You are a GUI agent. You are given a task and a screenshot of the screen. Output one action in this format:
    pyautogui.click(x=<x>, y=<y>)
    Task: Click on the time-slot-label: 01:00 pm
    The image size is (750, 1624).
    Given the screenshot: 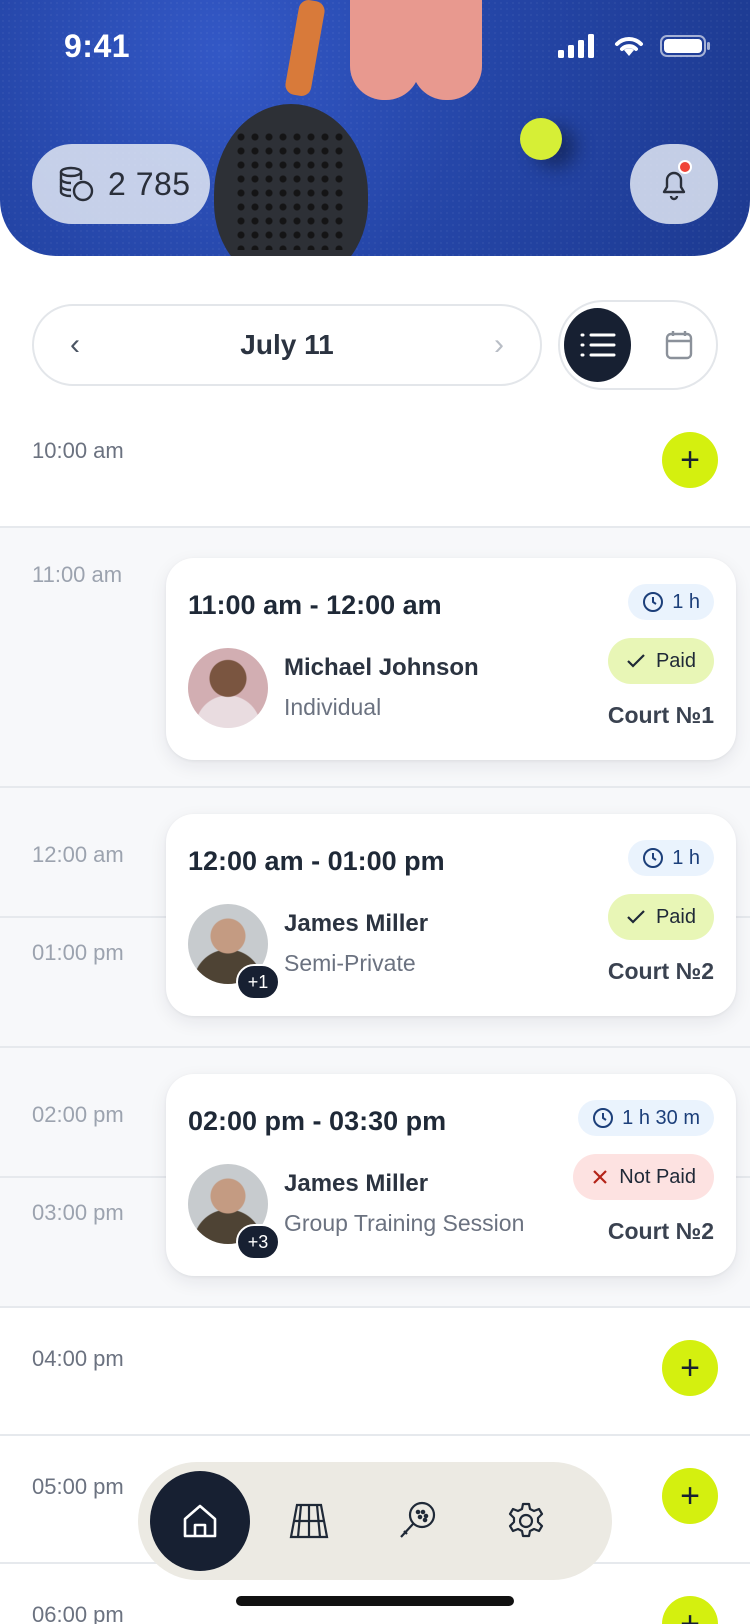 What is the action you would take?
    pyautogui.click(x=78, y=952)
    